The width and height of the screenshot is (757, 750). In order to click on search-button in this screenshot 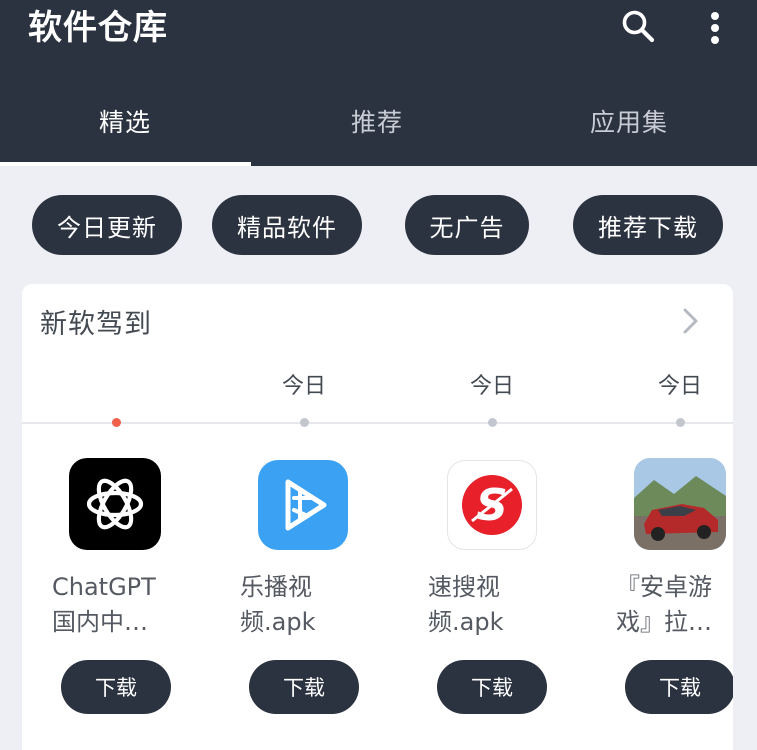, I will do `click(638, 26)`.